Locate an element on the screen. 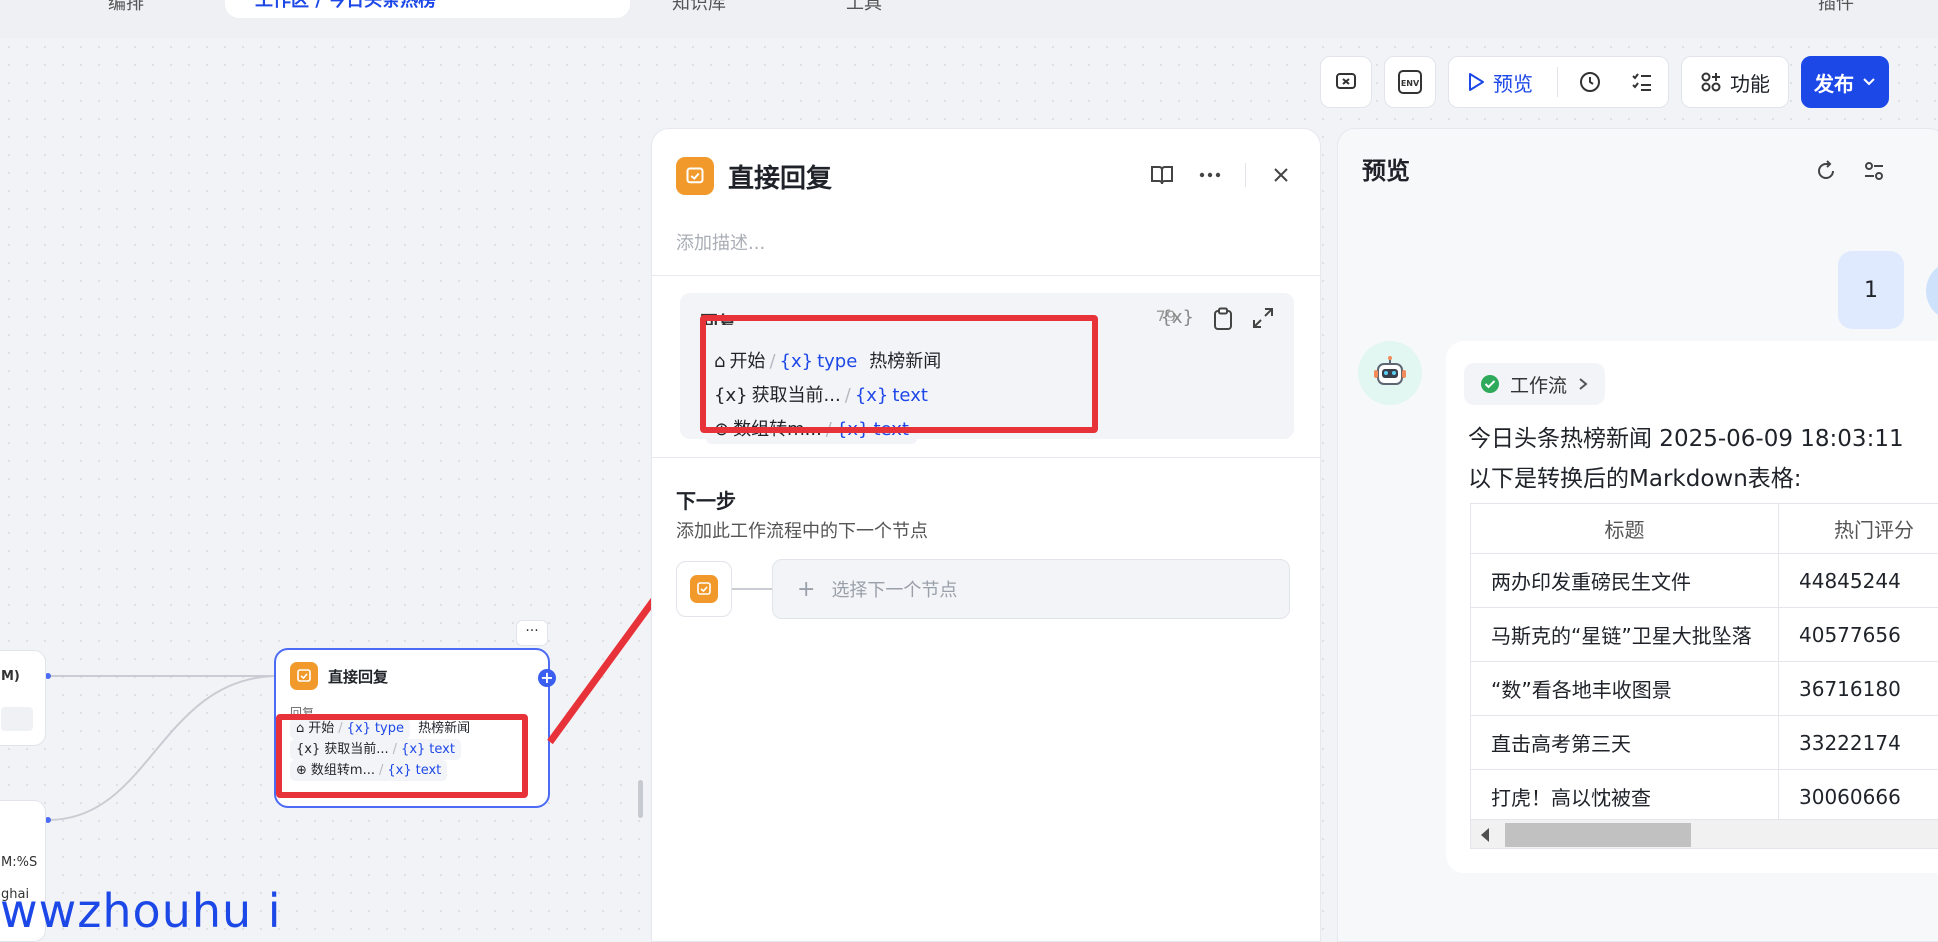  help-book-icon is located at coordinates (1162, 175).